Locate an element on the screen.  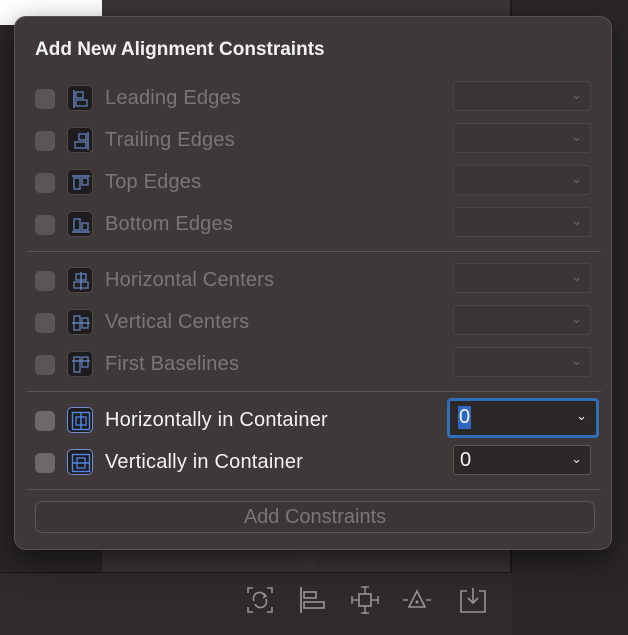
vertical-centers-label: Vertical Centers is located at coordinates (177, 322).